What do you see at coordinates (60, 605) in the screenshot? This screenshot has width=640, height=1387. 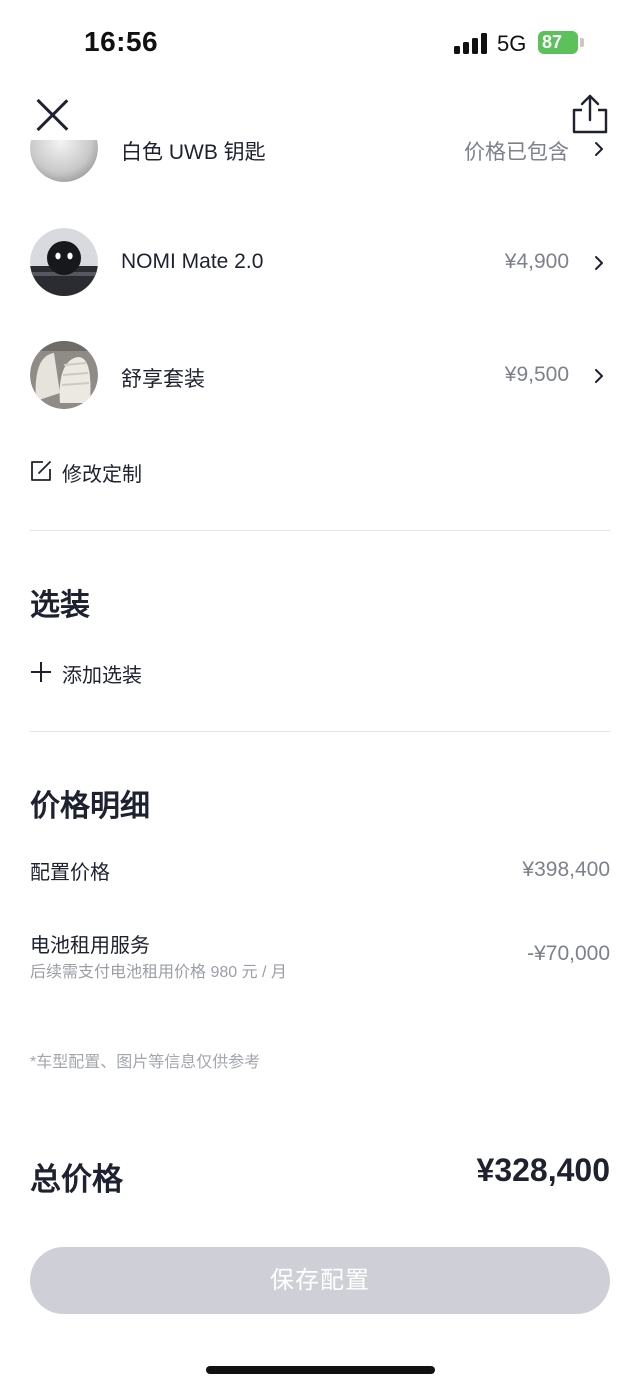 I see `options-section-title: 选装` at bounding box center [60, 605].